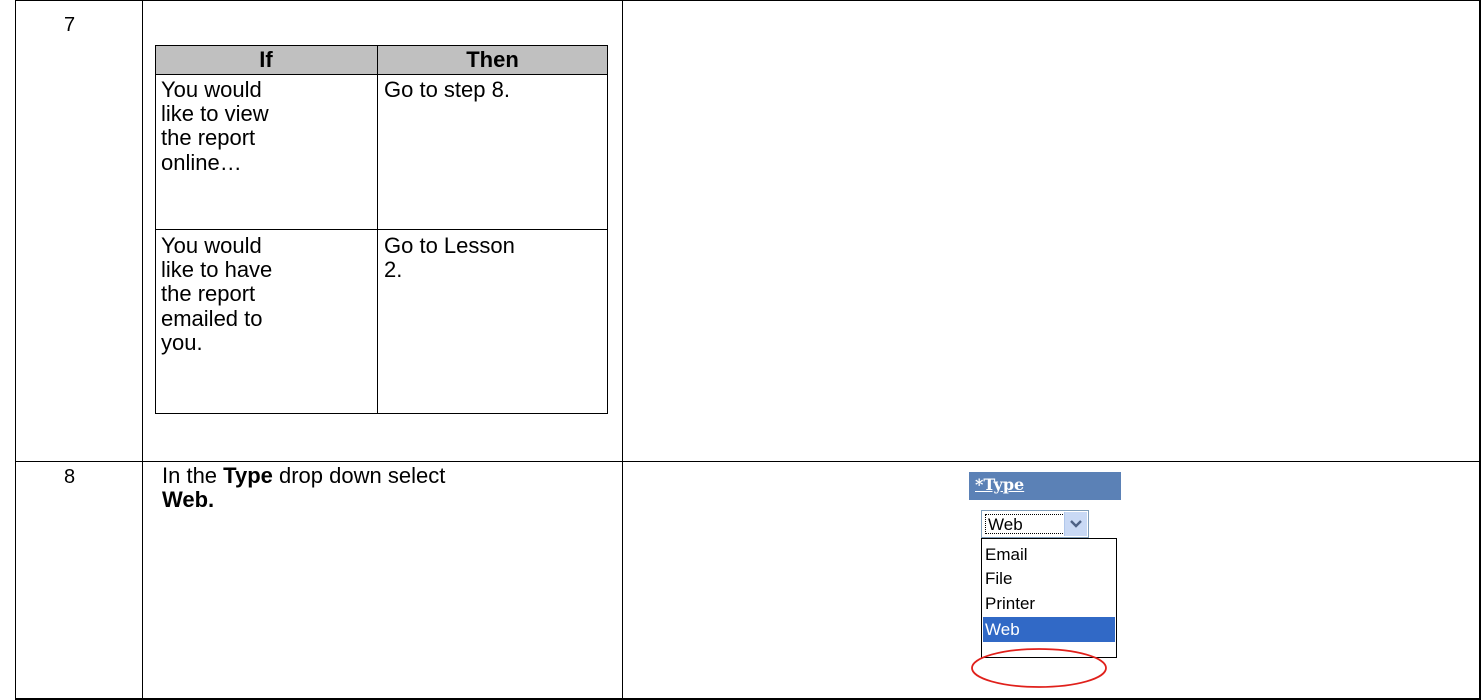  What do you see at coordinates (211, 245) in the screenshot?
I see `if-cell-2-line: You would` at bounding box center [211, 245].